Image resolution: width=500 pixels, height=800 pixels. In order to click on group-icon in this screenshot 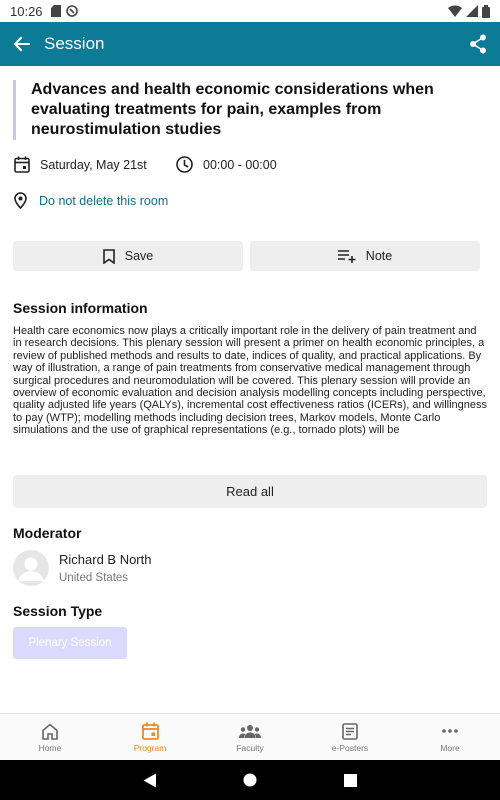, I will do `click(250, 731)`.